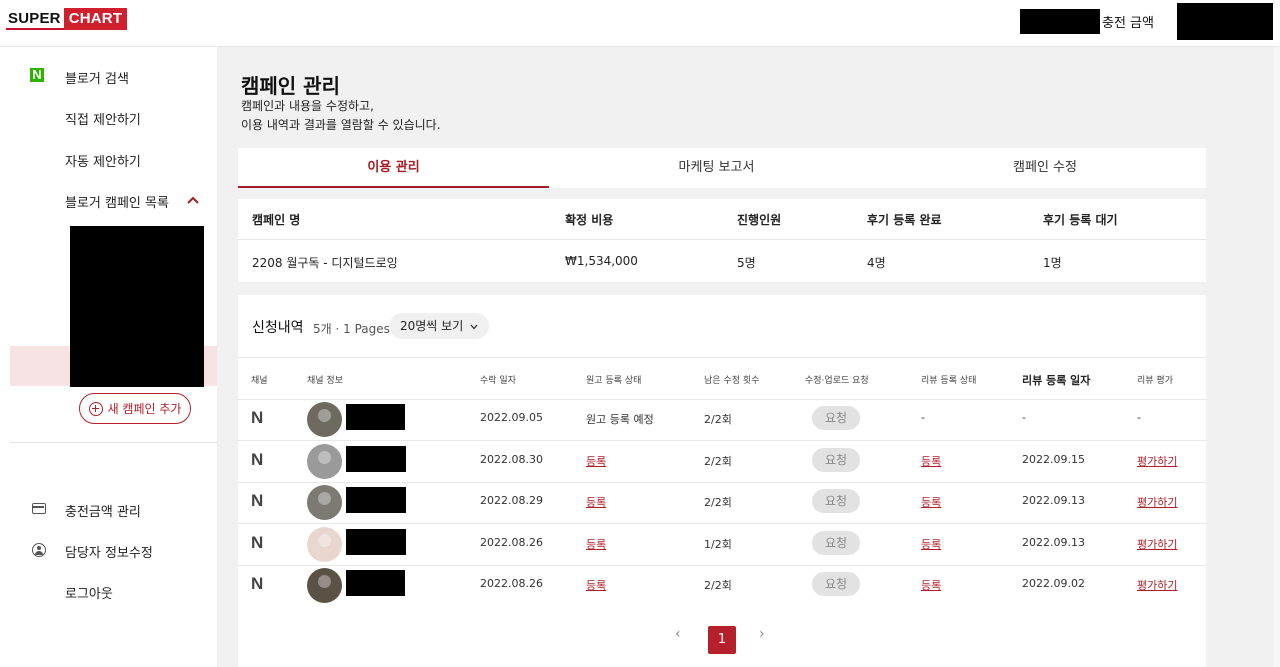 This screenshot has width=1280, height=667. What do you see at coordinates (1225, 21) in the screenshot?
I see `redacted-account` at bounding box center [1225, 21].